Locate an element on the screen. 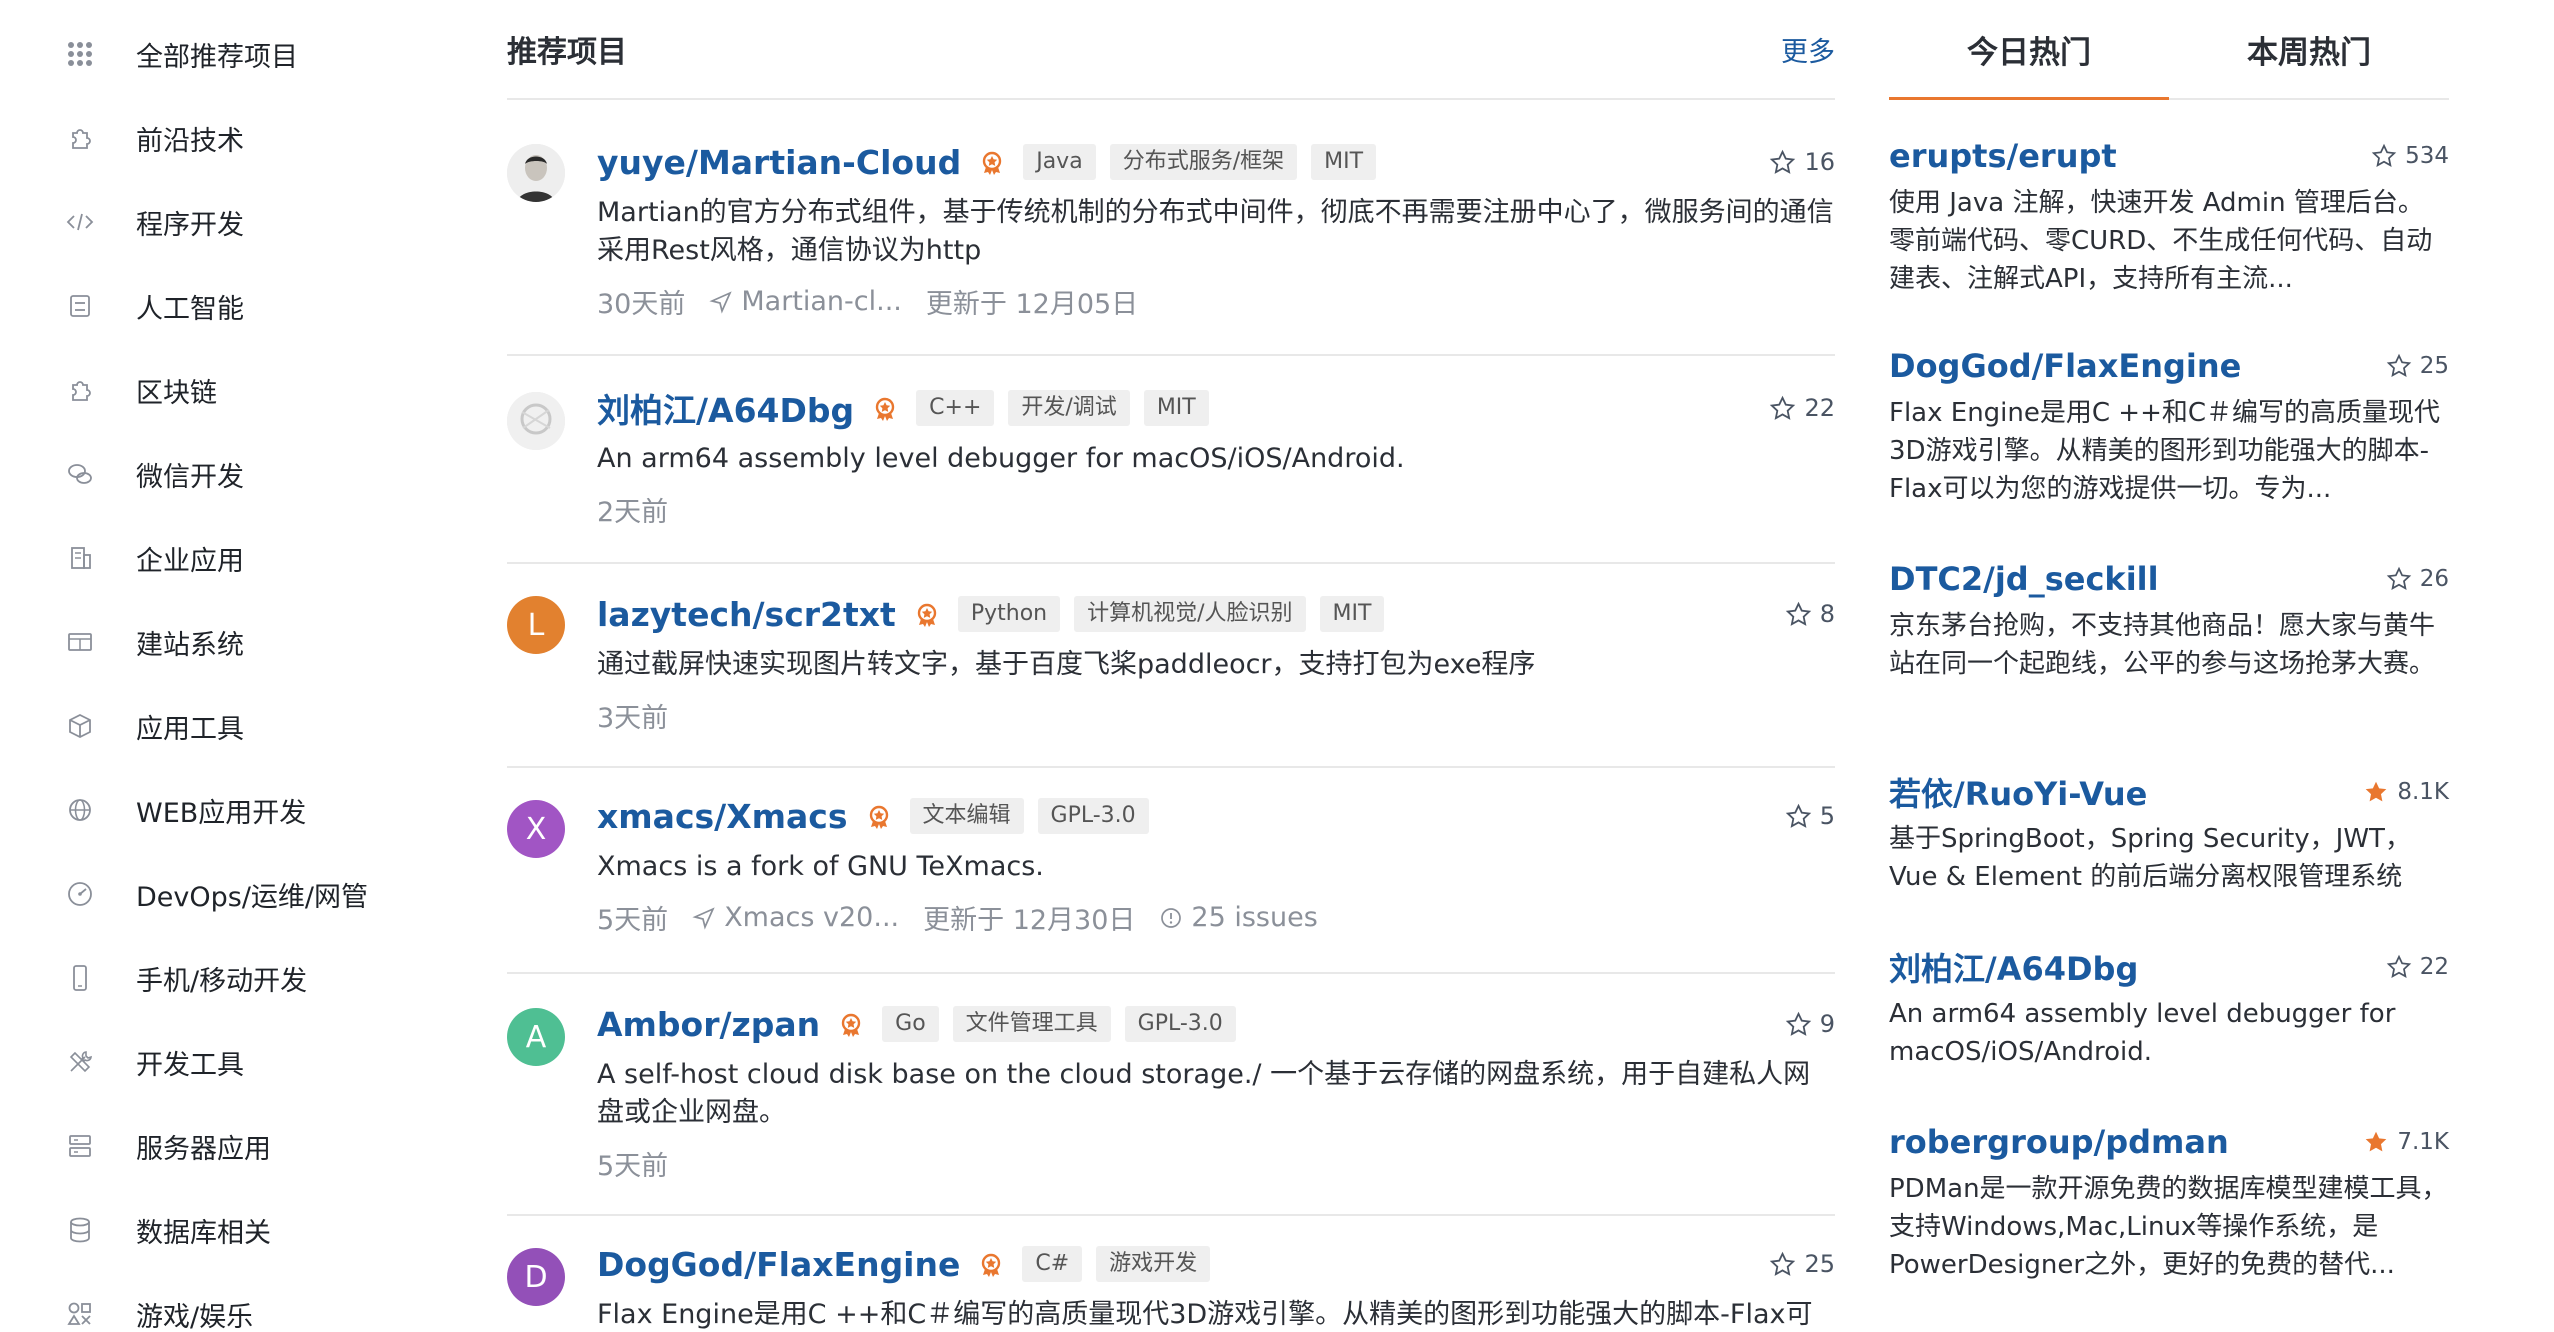  project-name-link: lazytech/scr2txt is located at coordinates (746, 614).